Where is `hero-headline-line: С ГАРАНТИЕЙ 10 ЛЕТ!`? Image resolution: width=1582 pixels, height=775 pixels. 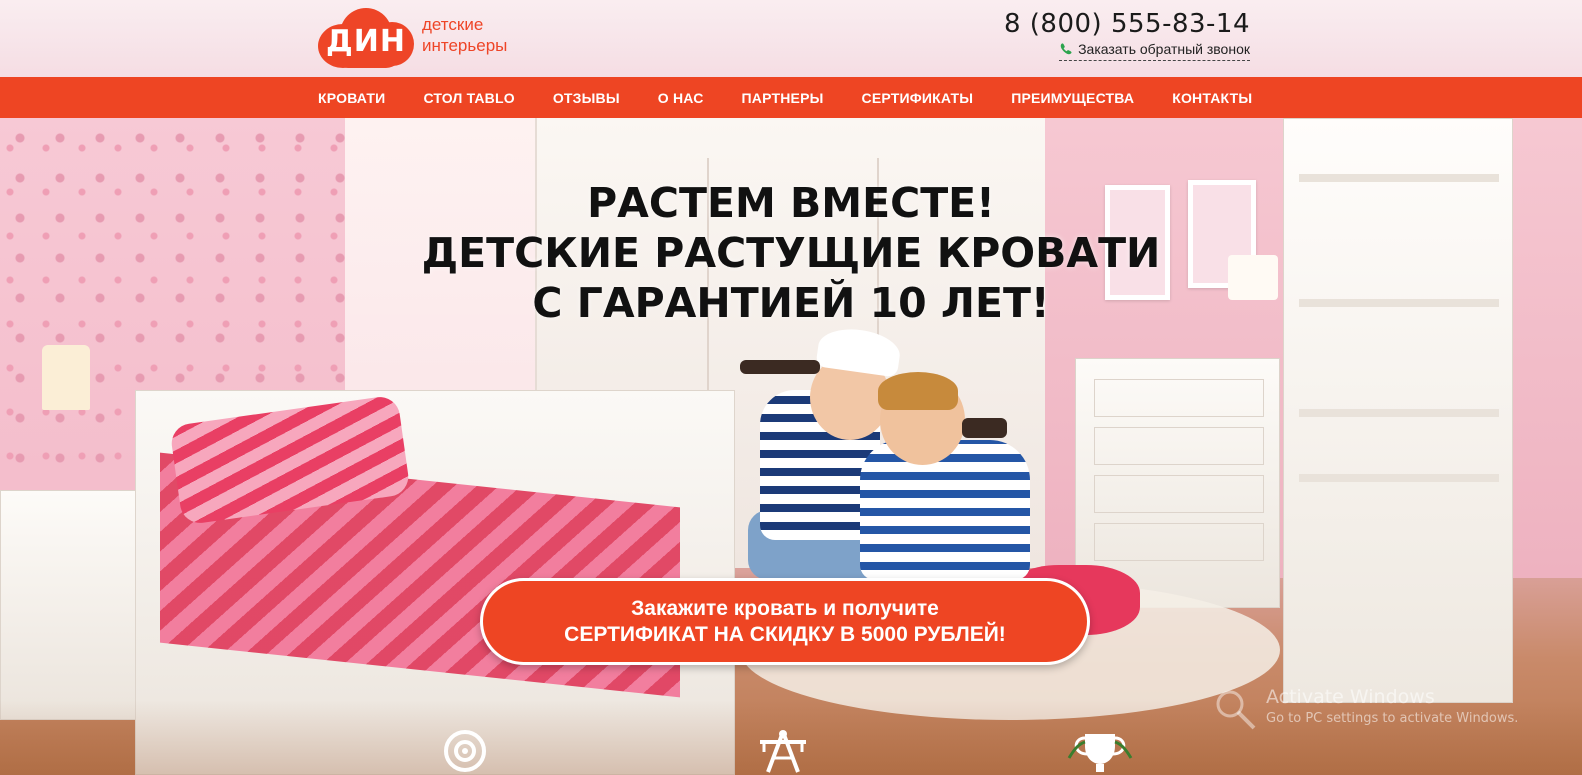 hero-headline-line: С ГАРАНТИЕЙ 10 ЛЕТ! is located at coordinates (791, 303).